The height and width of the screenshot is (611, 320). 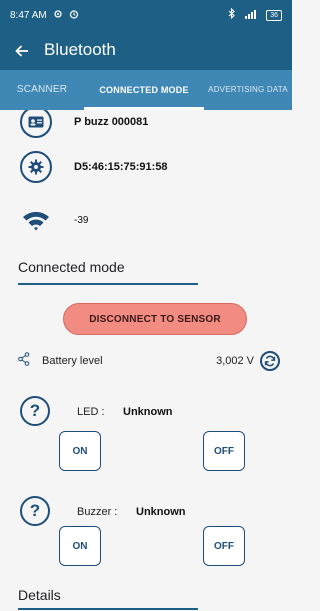 I want to click on tab-bar: SCANNER CONNECTED MODE ADVERTISING DATA, so click(x=146, y=90).